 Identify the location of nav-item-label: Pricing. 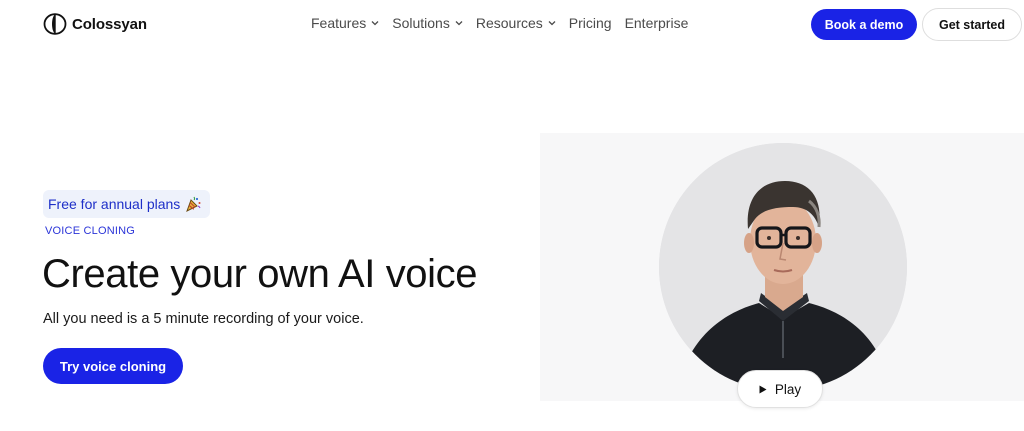
(590, 23).